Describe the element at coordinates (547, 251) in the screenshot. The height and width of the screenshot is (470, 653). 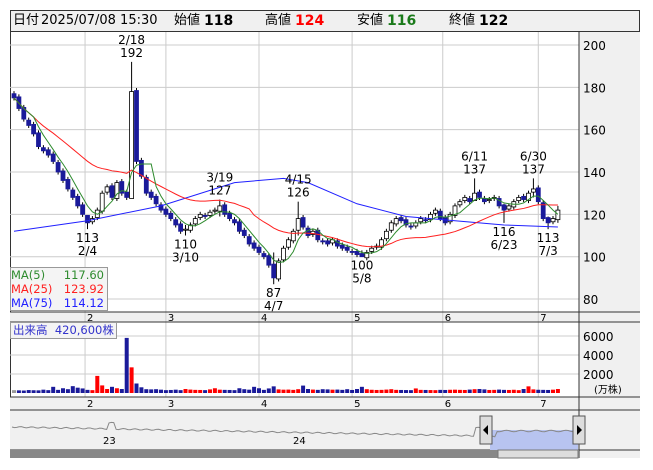
I see `annotation-date: 7/3` at that location.